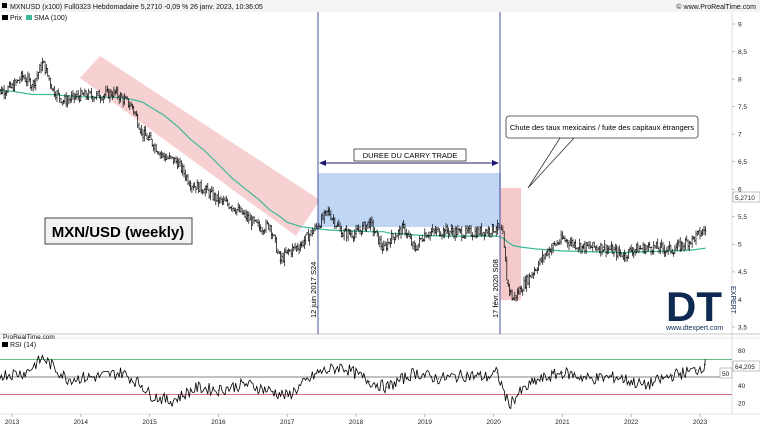  What do you see at coordinates (732, 300) in the screenshot?
I see `logo-sub: EXPERT` at bounding box center [732, 300].